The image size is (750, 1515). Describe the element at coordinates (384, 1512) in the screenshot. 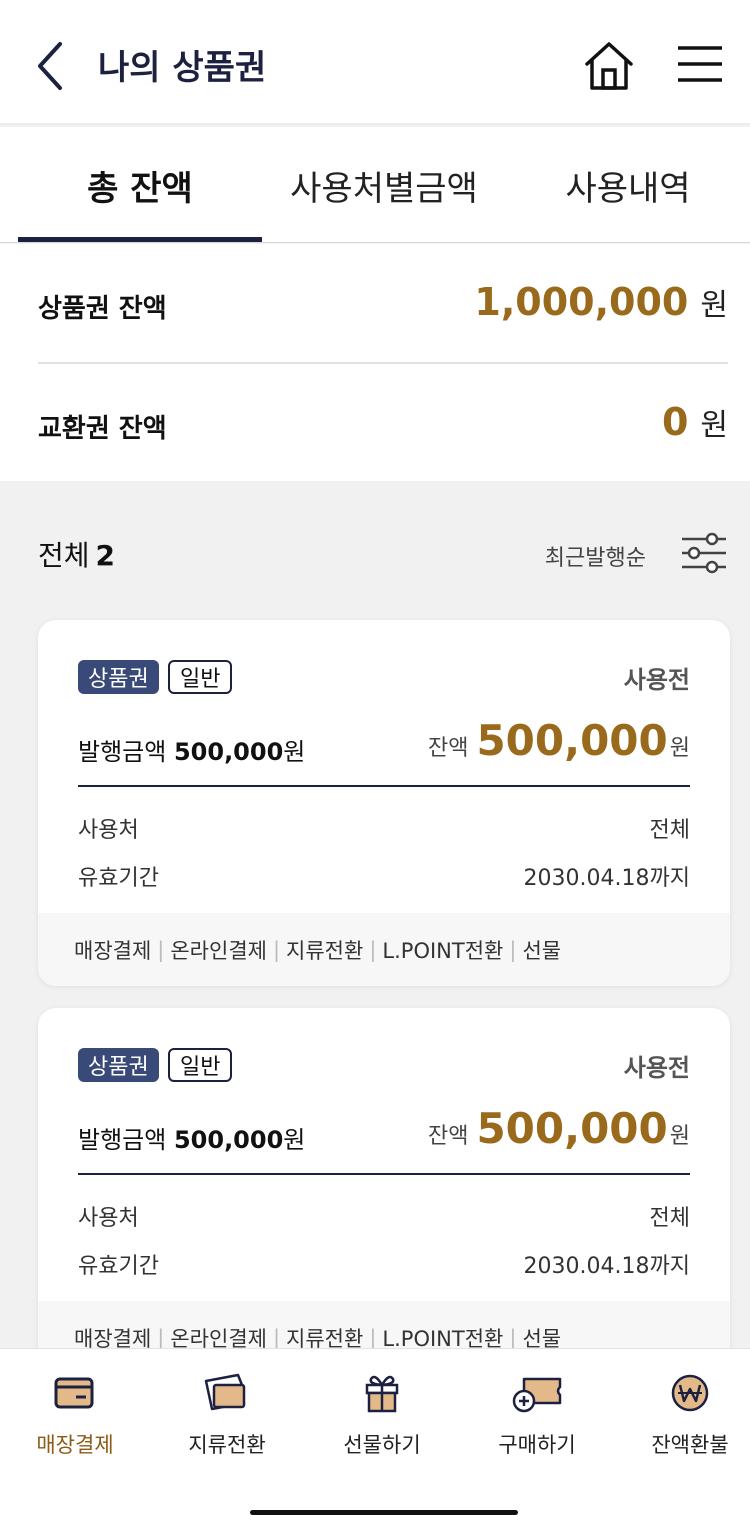

I see `home-indicator` at that location.